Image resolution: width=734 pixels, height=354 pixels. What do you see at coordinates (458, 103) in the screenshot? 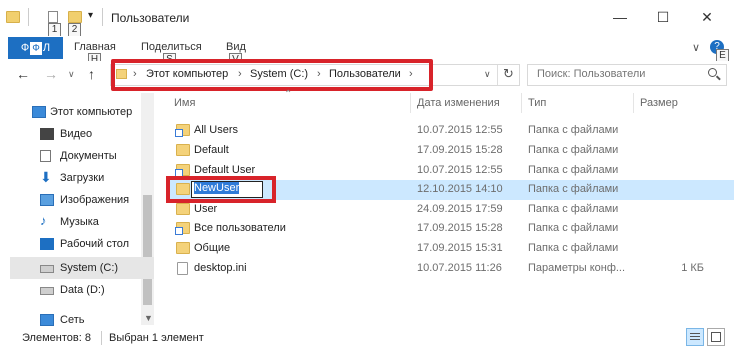
I see `column-header-date: Дата изменения` at bounding box center [458, 103].